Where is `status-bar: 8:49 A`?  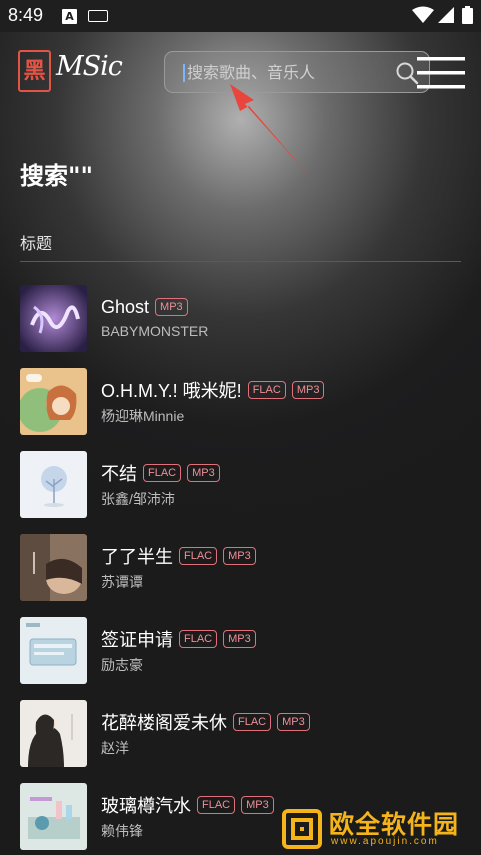 status-bar: 8:49 A is located at coordinates (240, 16).